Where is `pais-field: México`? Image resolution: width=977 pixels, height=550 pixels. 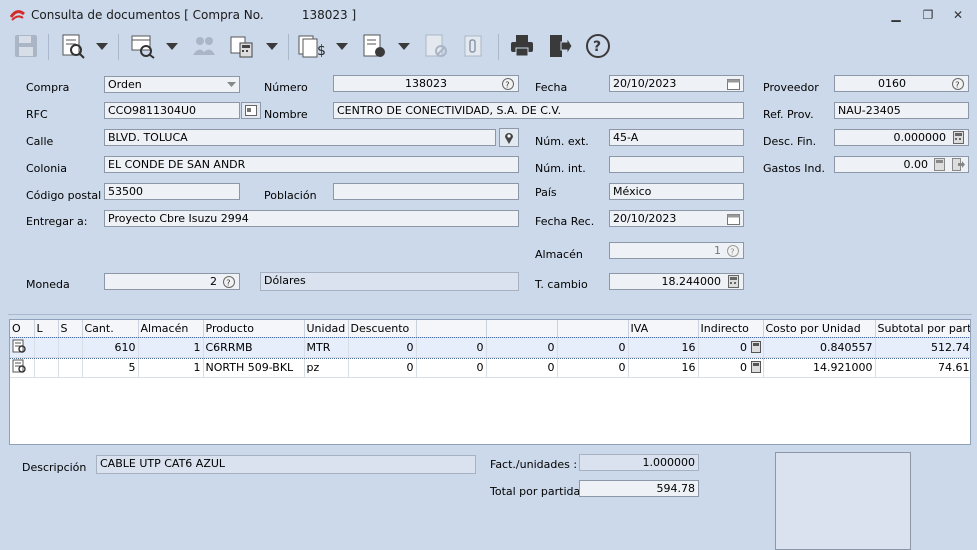 pais-field: México is located at coordinates (676, 191).